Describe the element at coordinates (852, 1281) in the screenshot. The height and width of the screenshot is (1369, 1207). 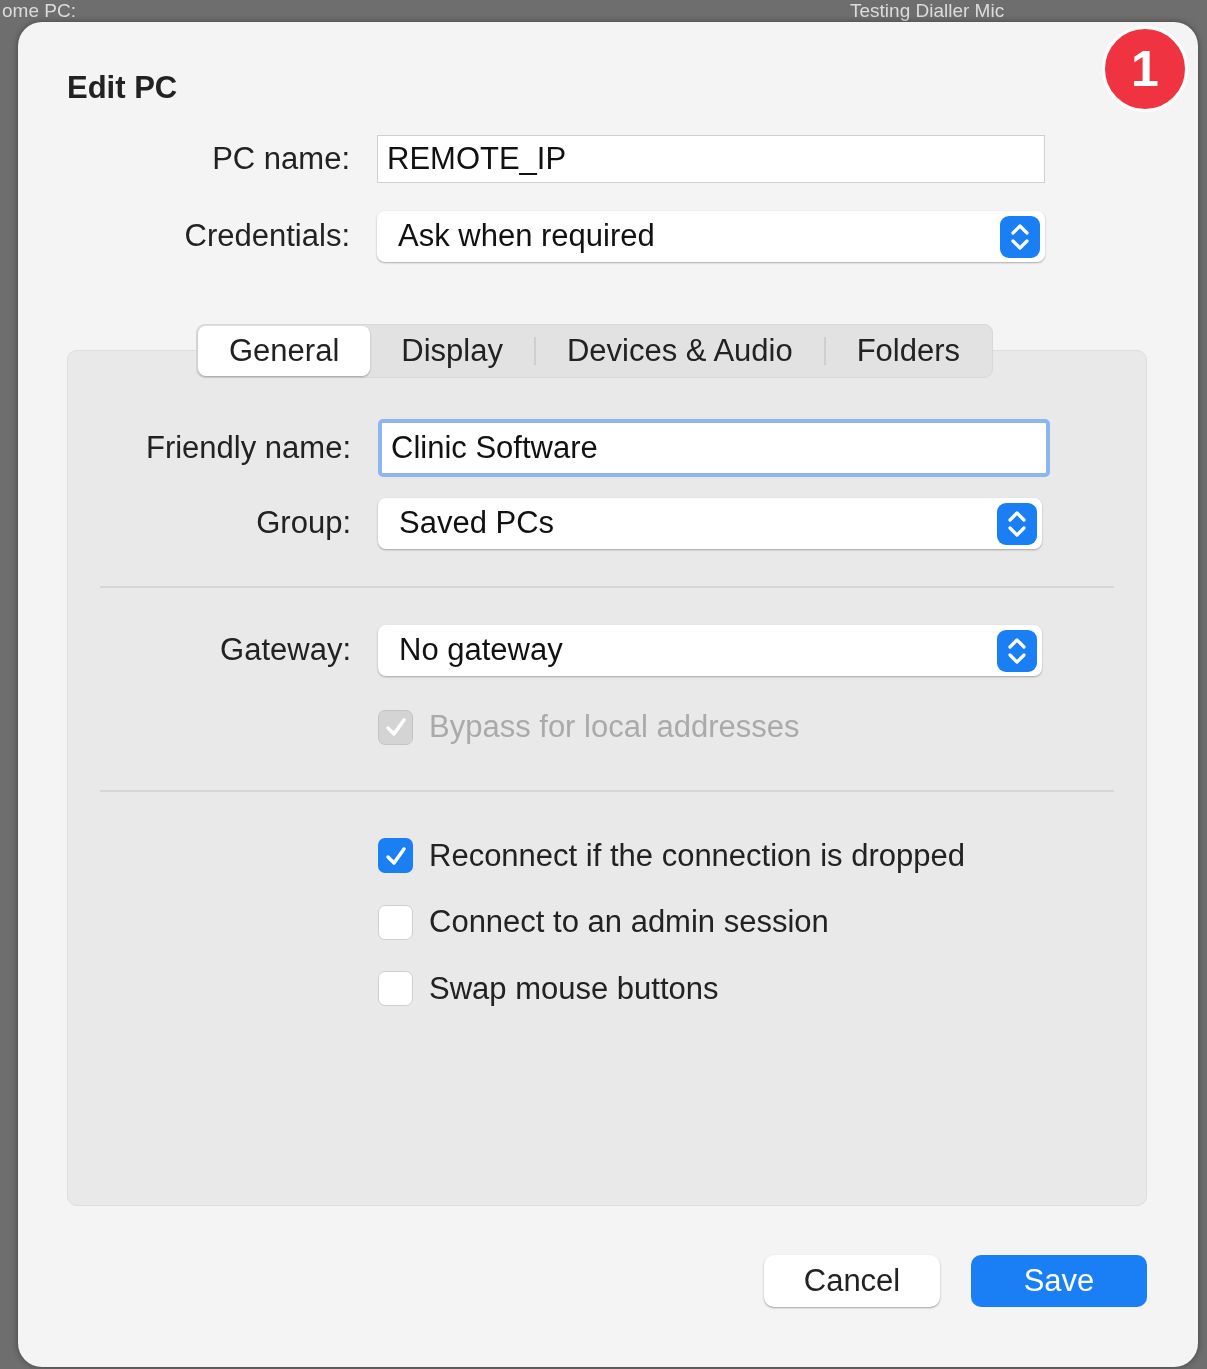
I see `cancel-button: Cancel` at that location.